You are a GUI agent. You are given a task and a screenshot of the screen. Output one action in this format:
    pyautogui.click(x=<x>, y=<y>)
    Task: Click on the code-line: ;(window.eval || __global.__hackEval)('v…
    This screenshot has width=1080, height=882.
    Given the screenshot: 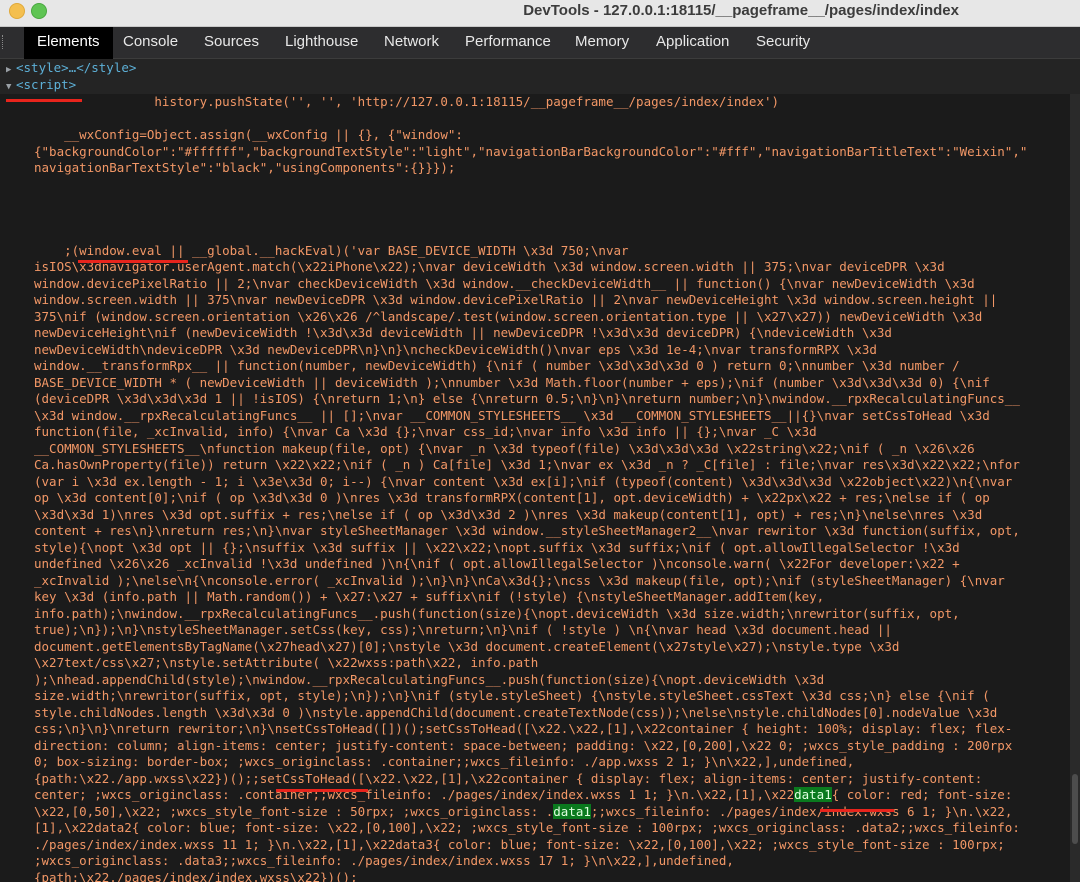 What is the action you would take?
    pyautogui.click(x=331, y=250)
    